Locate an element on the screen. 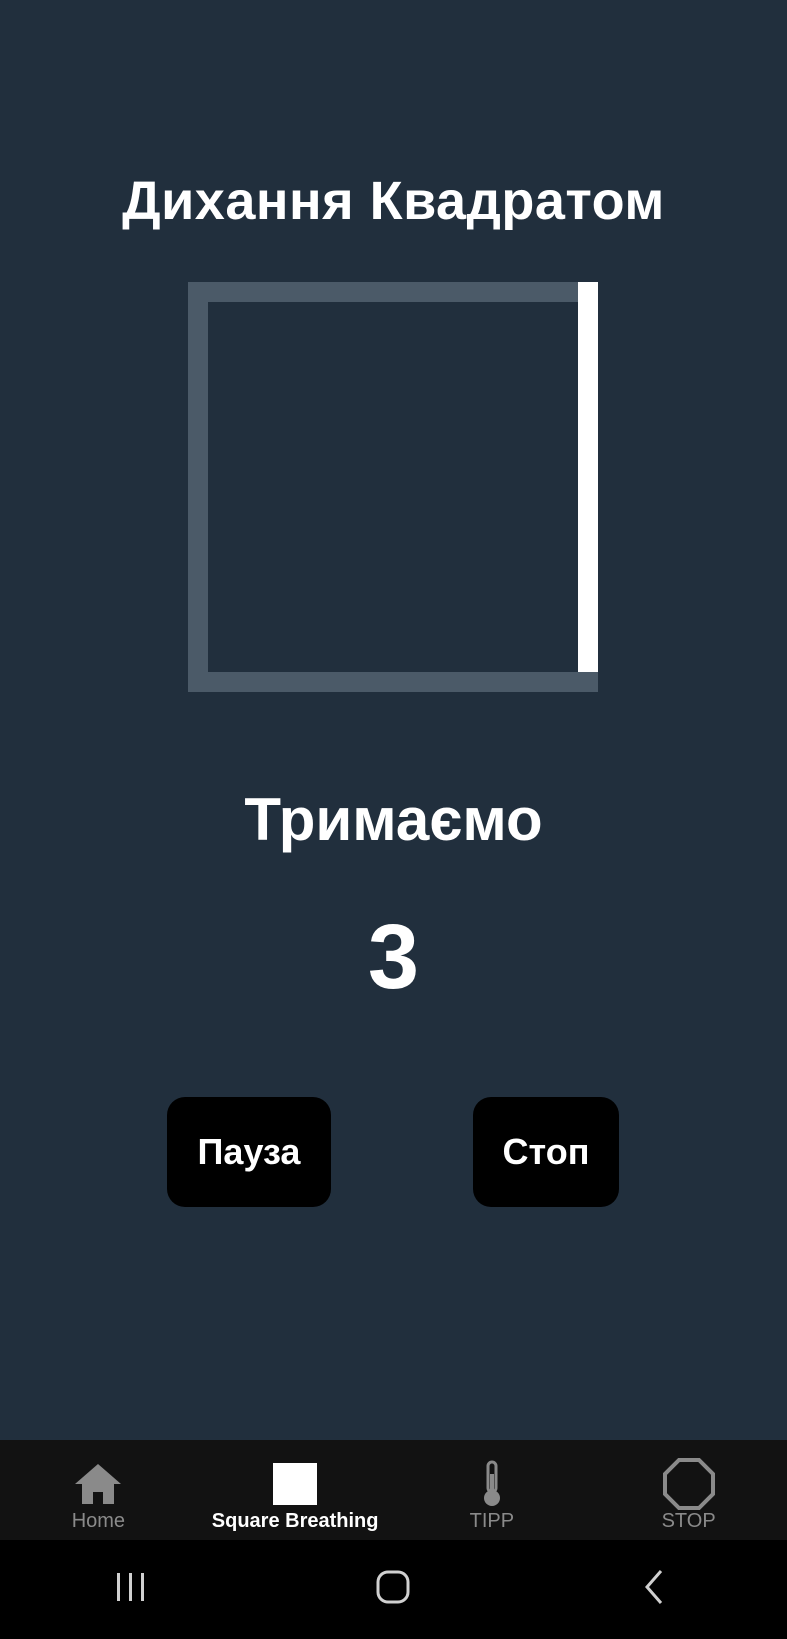 The image size is (787, 1639). recent-apps-icon is located at coordinates (131, 1589).